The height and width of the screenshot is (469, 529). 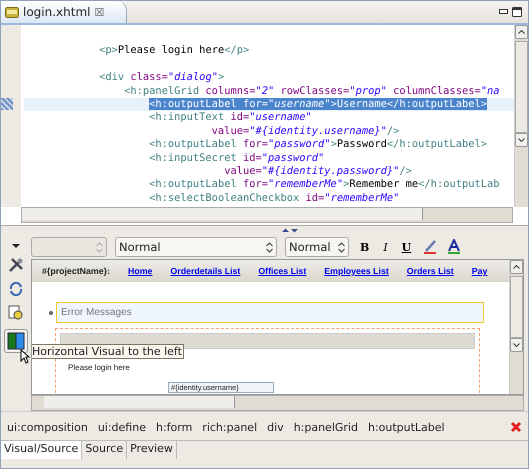 What do you see at coordinates (318, 144) in the screenshot?
I see `code-line: <h:outputLabel for="password">Password</h:outputLabel>` at bounding box center [318, 144].